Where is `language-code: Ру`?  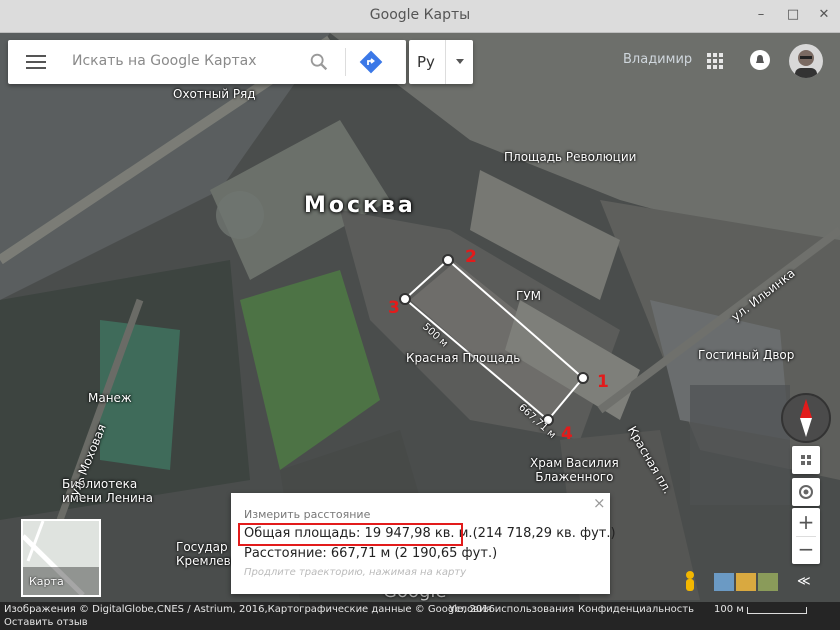
language-code: Ру is located at coordinates (426, 62).